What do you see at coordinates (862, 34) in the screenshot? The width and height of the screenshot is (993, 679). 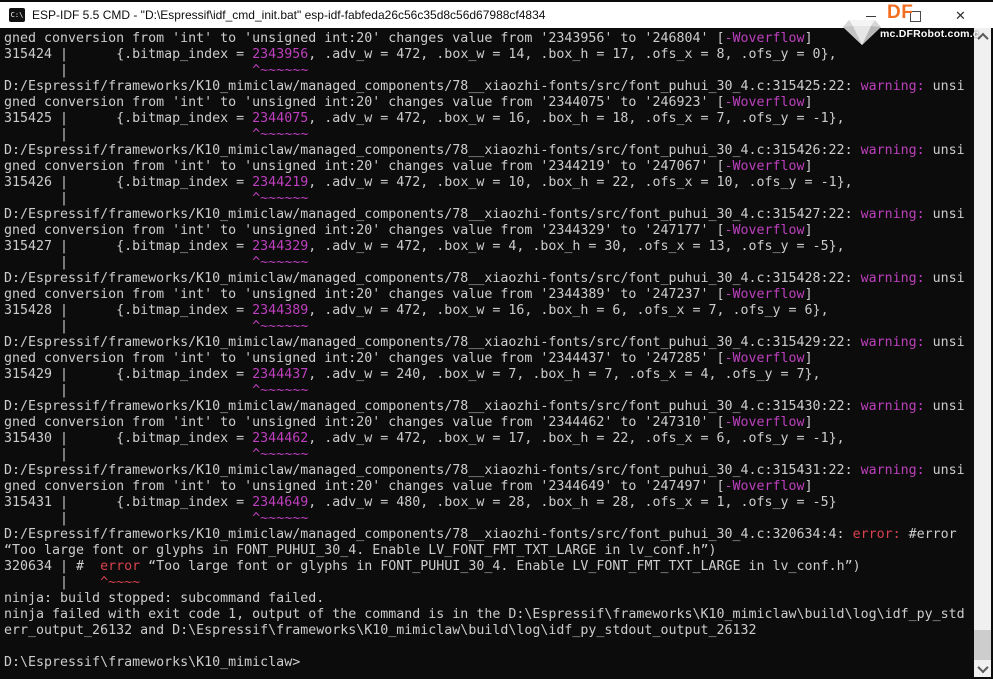 I see `dfrobot-gem-icon` at bounding box center [862, 34].